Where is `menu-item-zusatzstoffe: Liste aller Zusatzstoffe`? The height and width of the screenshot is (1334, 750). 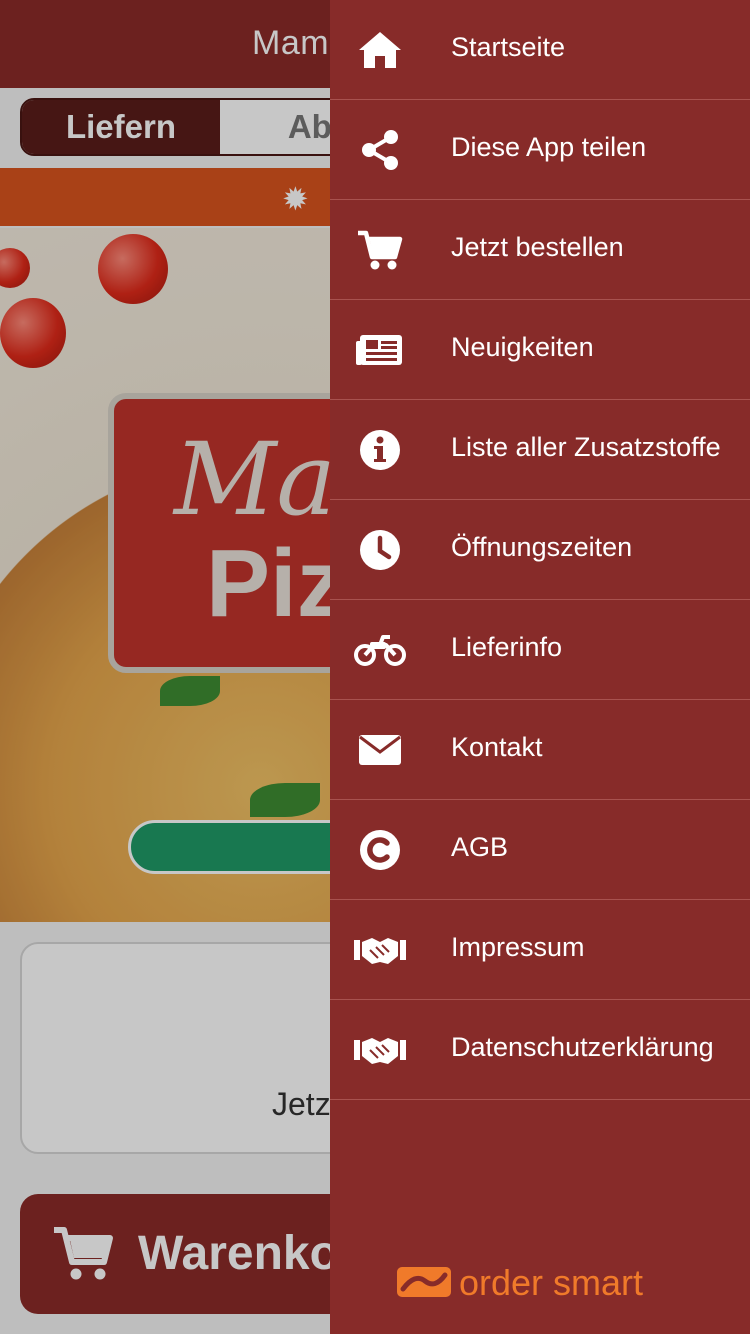 menu-item-zusatzstoffe: Liste aller Zusatzstoffe is located at coordinates (540, 450).